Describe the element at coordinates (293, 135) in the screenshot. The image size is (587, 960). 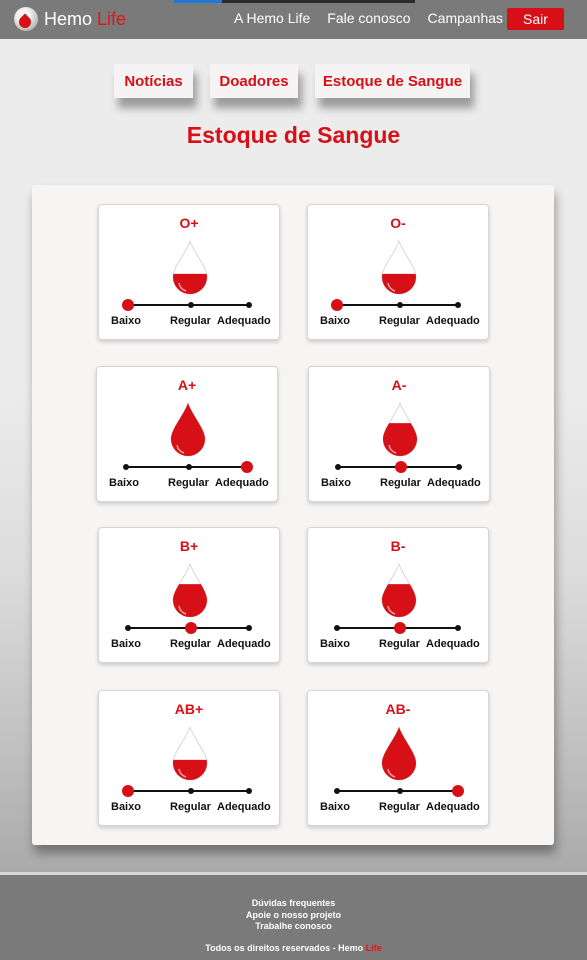
I see `page-title: Estoque de Sangue` at that location.